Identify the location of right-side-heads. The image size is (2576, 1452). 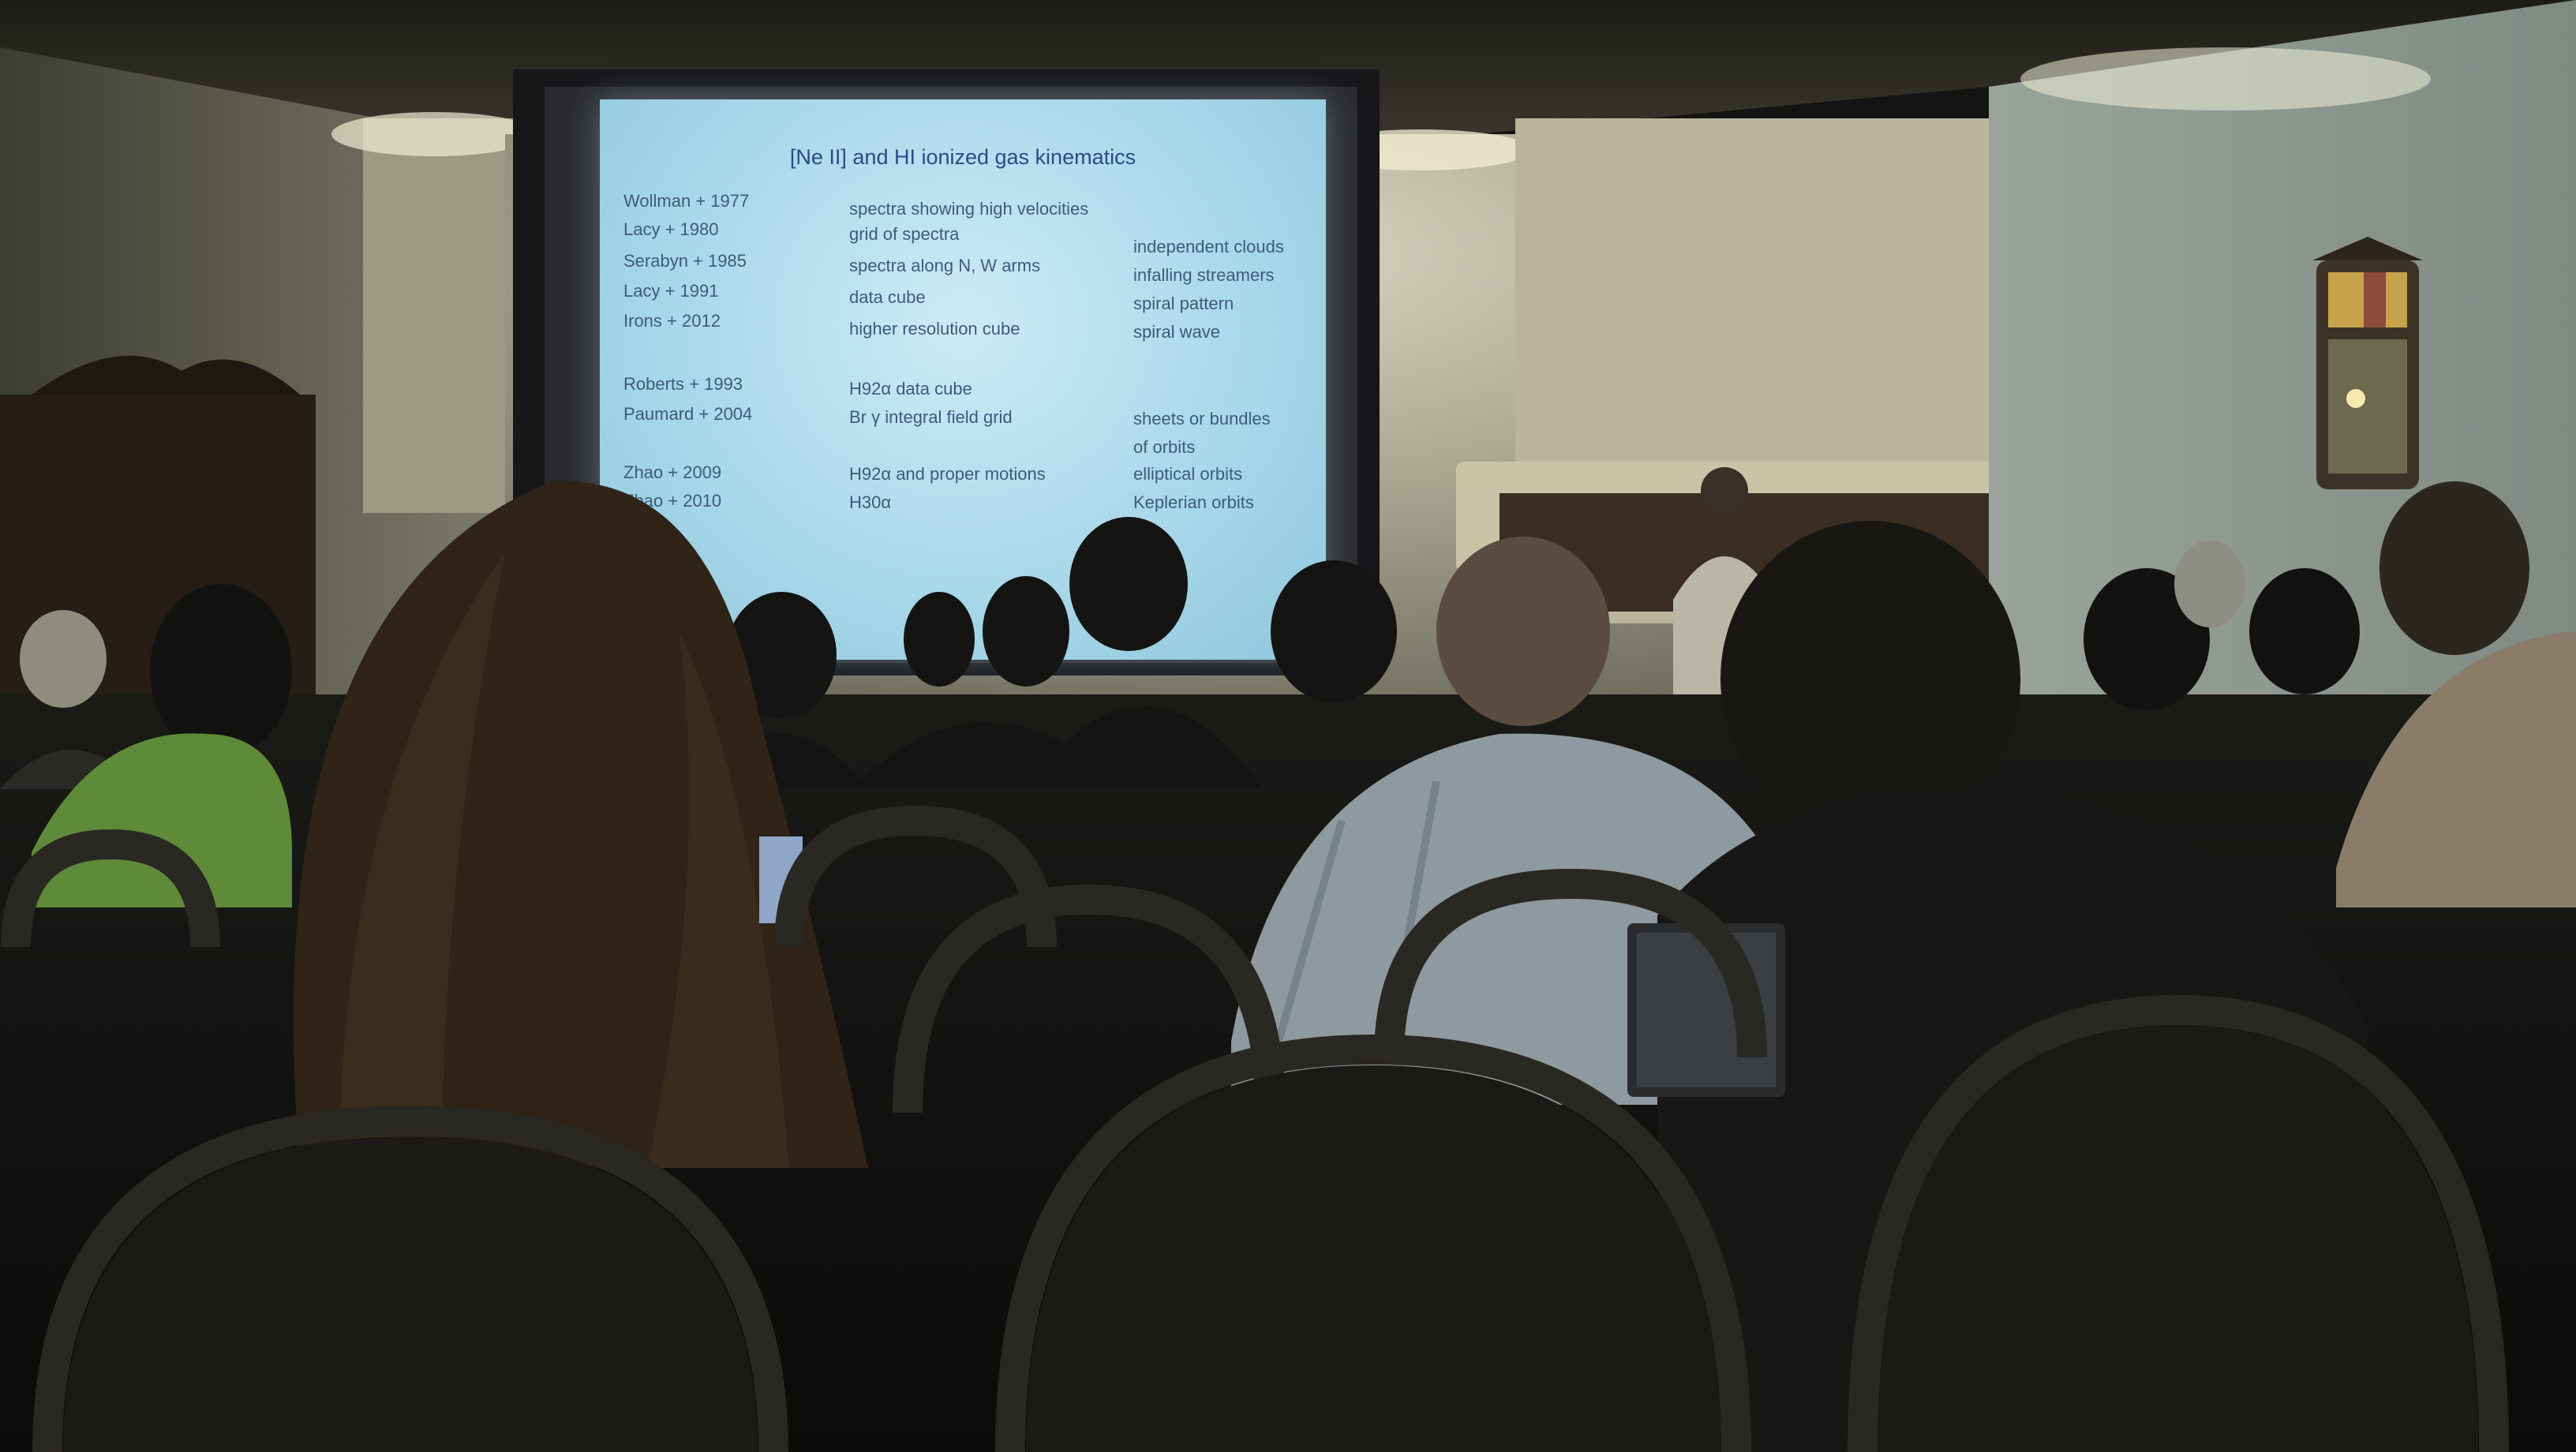
(2222, 625).